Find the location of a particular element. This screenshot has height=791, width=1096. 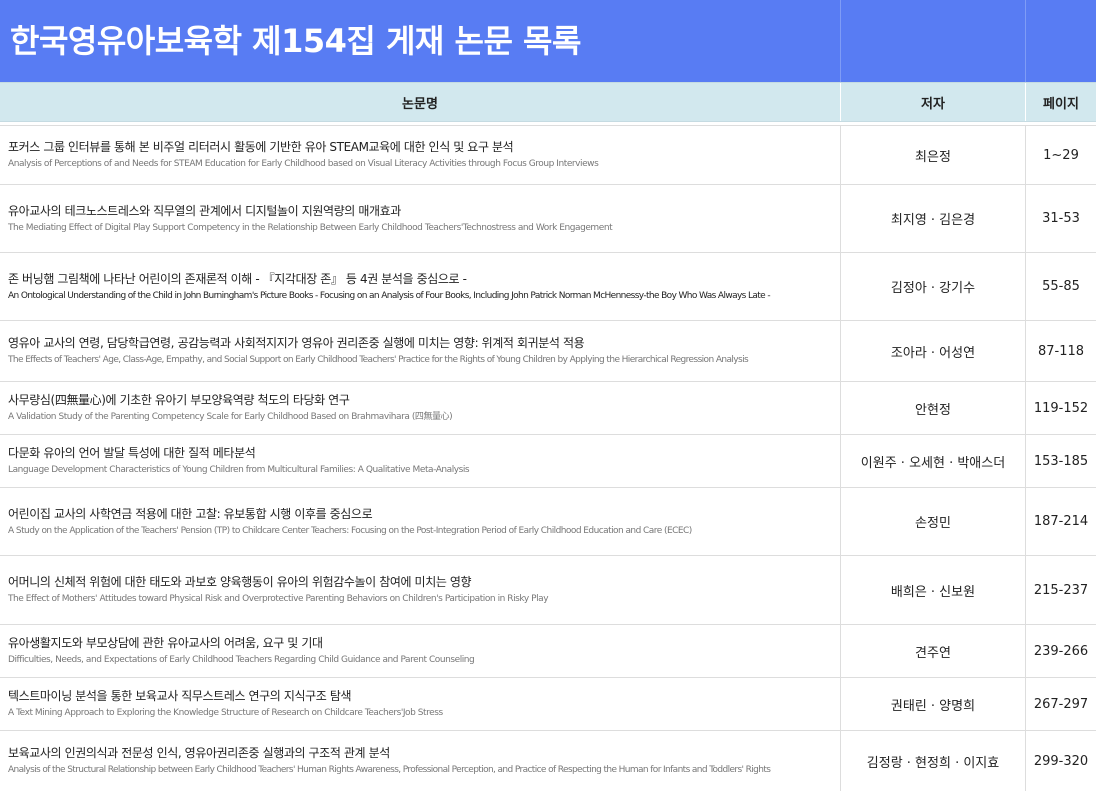

title-bar: 한국영유아보육학 제154집 게재 논문 목록 is located at coordinates (548, 41).